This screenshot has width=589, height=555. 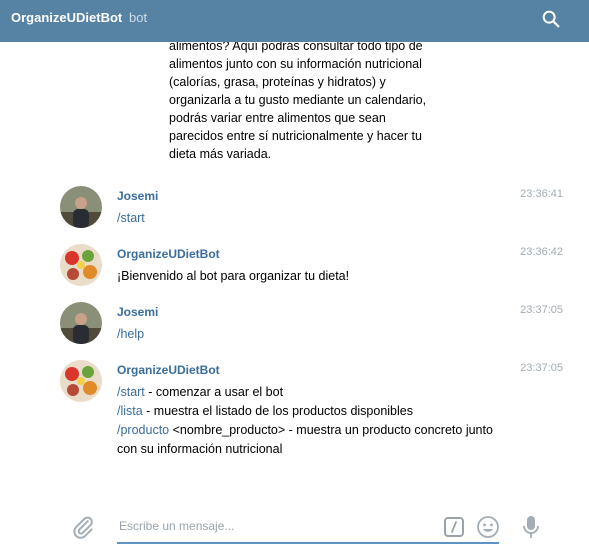 I want to click on chat-title: OrganizeUDietBot, so click(x=66, y=17).